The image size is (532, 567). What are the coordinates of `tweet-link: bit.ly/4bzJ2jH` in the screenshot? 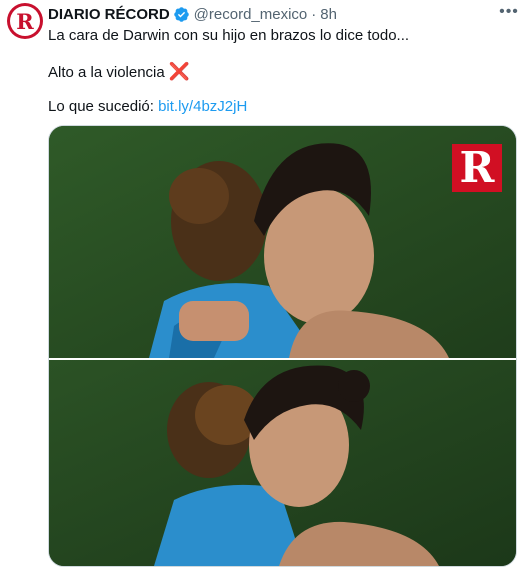 It's located at (202, 106).